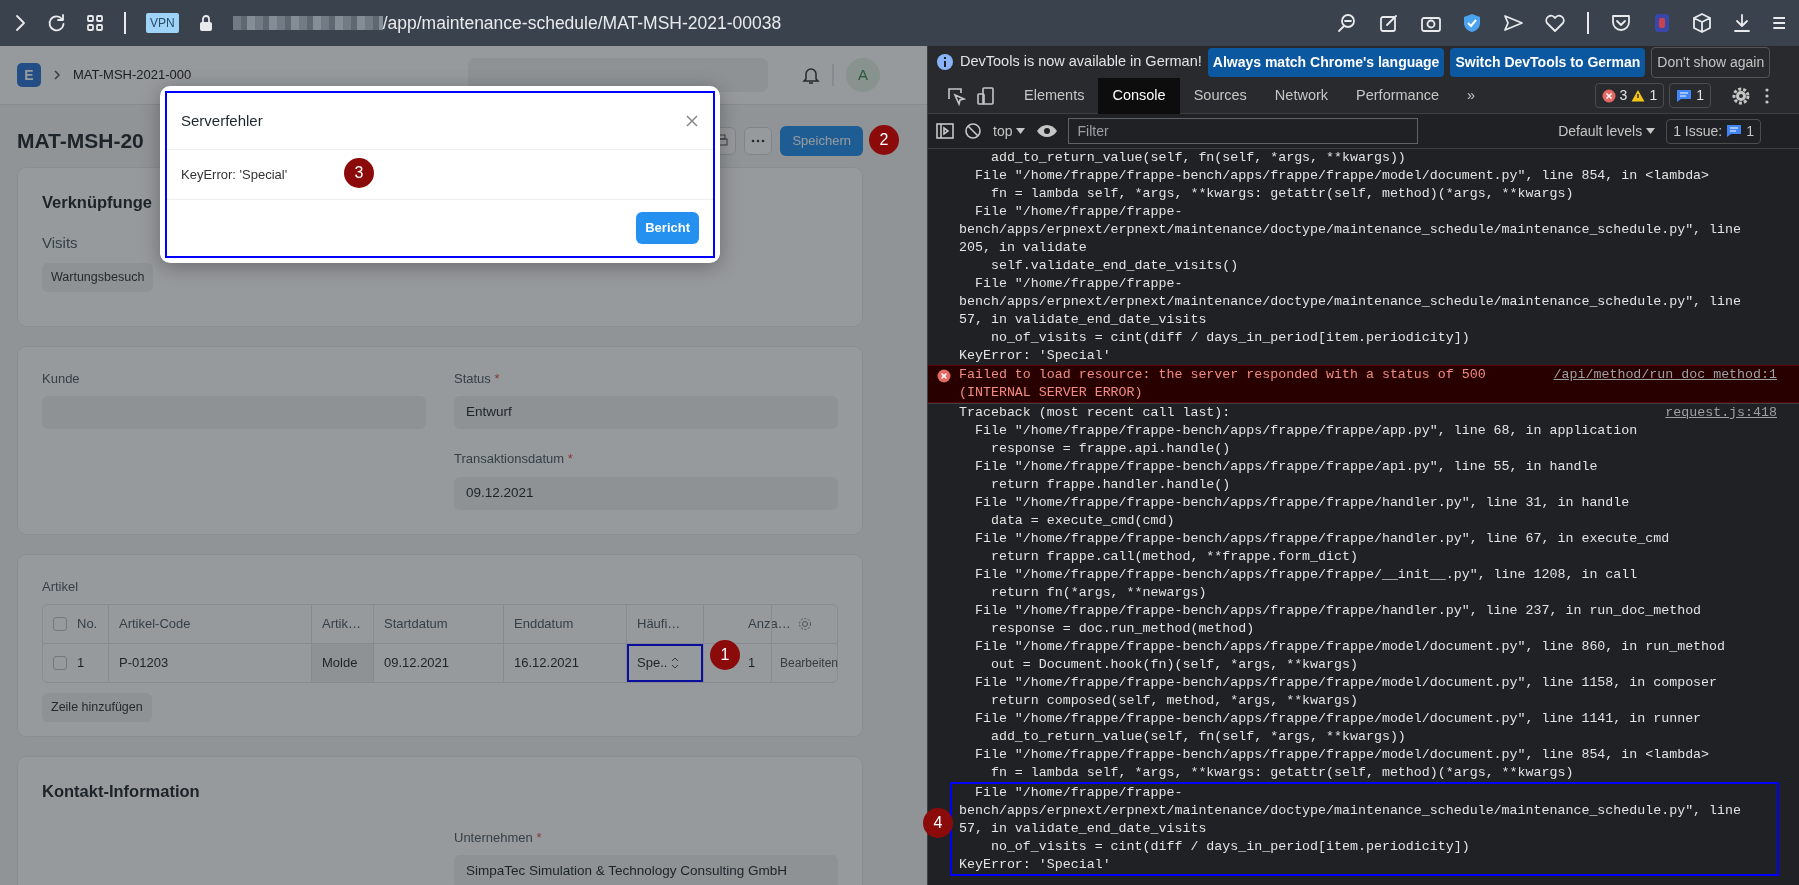 The image size is (1799, 885). What do you see at coordinates (1665, 375) in the screenshot?
I see `source-link: /api/method/run_doc_method:1` at bounding box center [1665, 375].